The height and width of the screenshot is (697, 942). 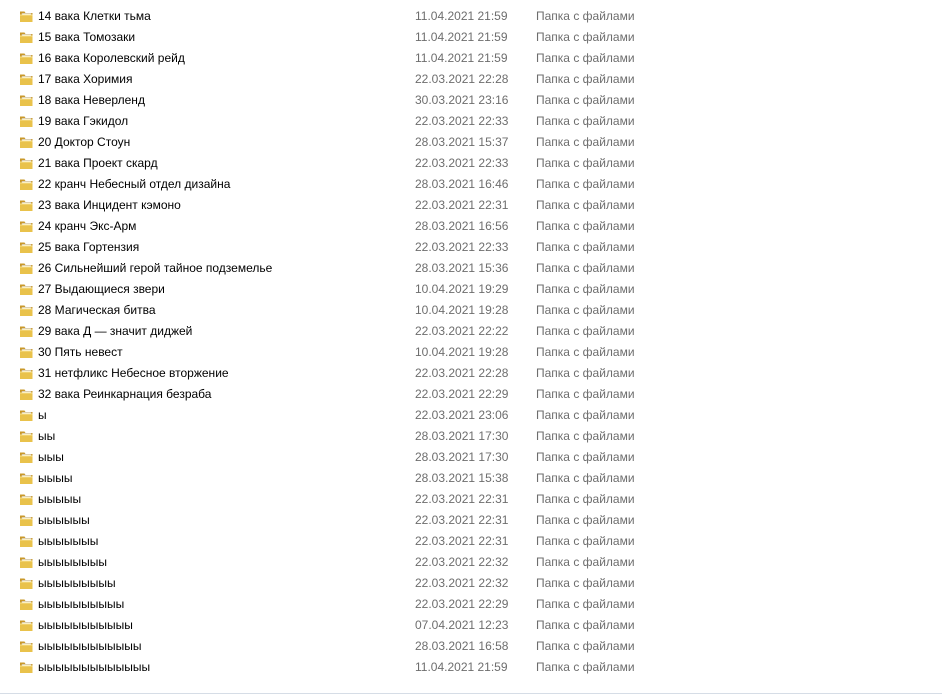 I want to click on file-modified-date: 22.03.2021 23:06, so click(x=462, y=415).